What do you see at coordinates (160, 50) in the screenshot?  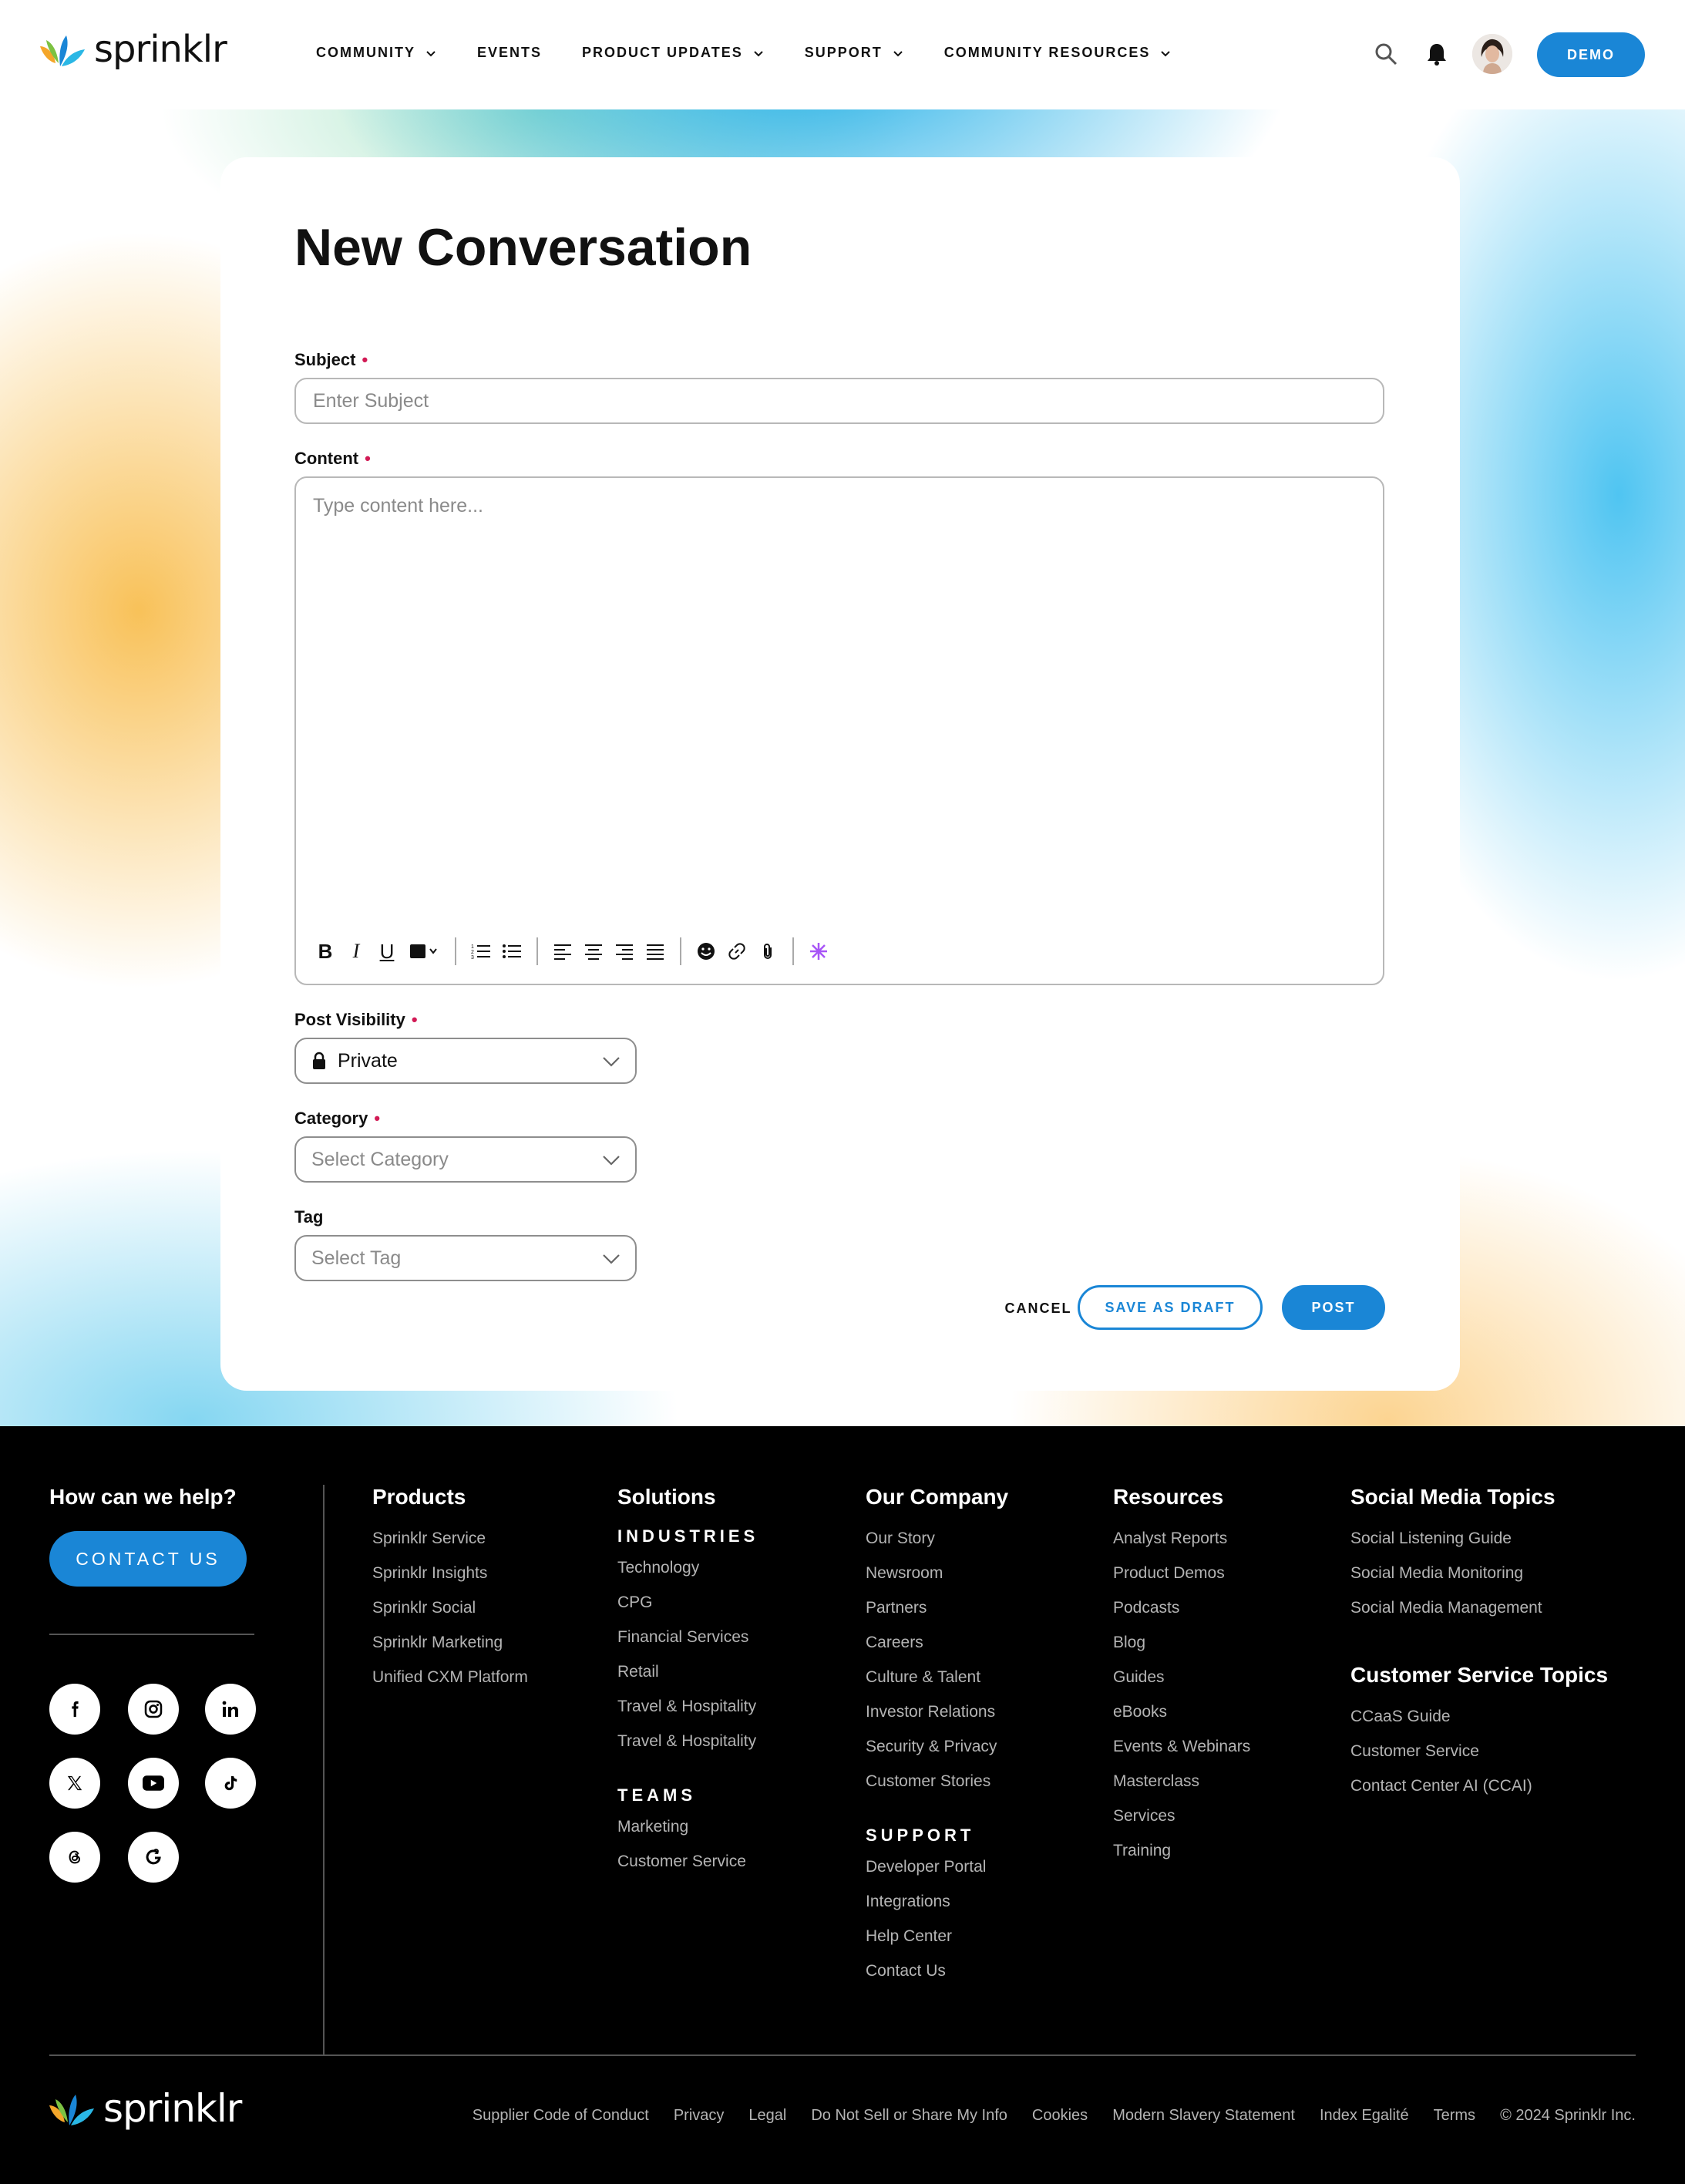 I see `brand-name: sprinklr` at bounding box center [160, 50].